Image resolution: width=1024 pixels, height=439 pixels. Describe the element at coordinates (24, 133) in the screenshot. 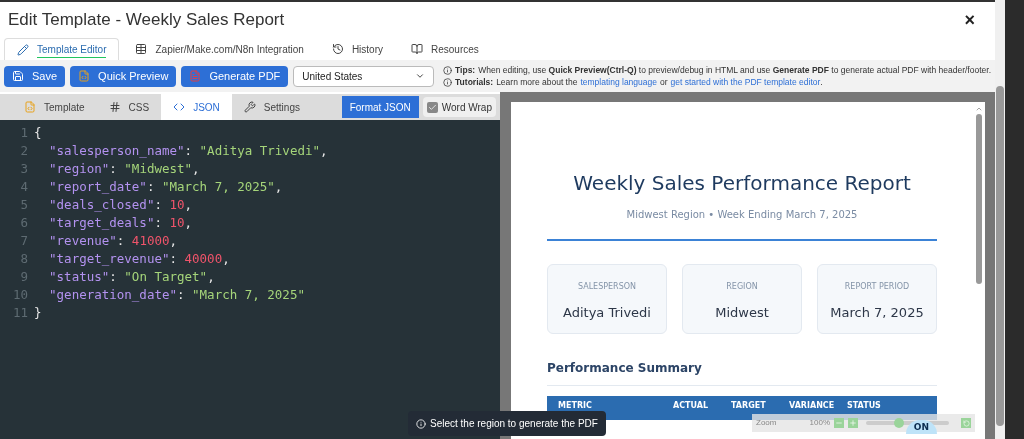

I see `line-number: 1` at that location.